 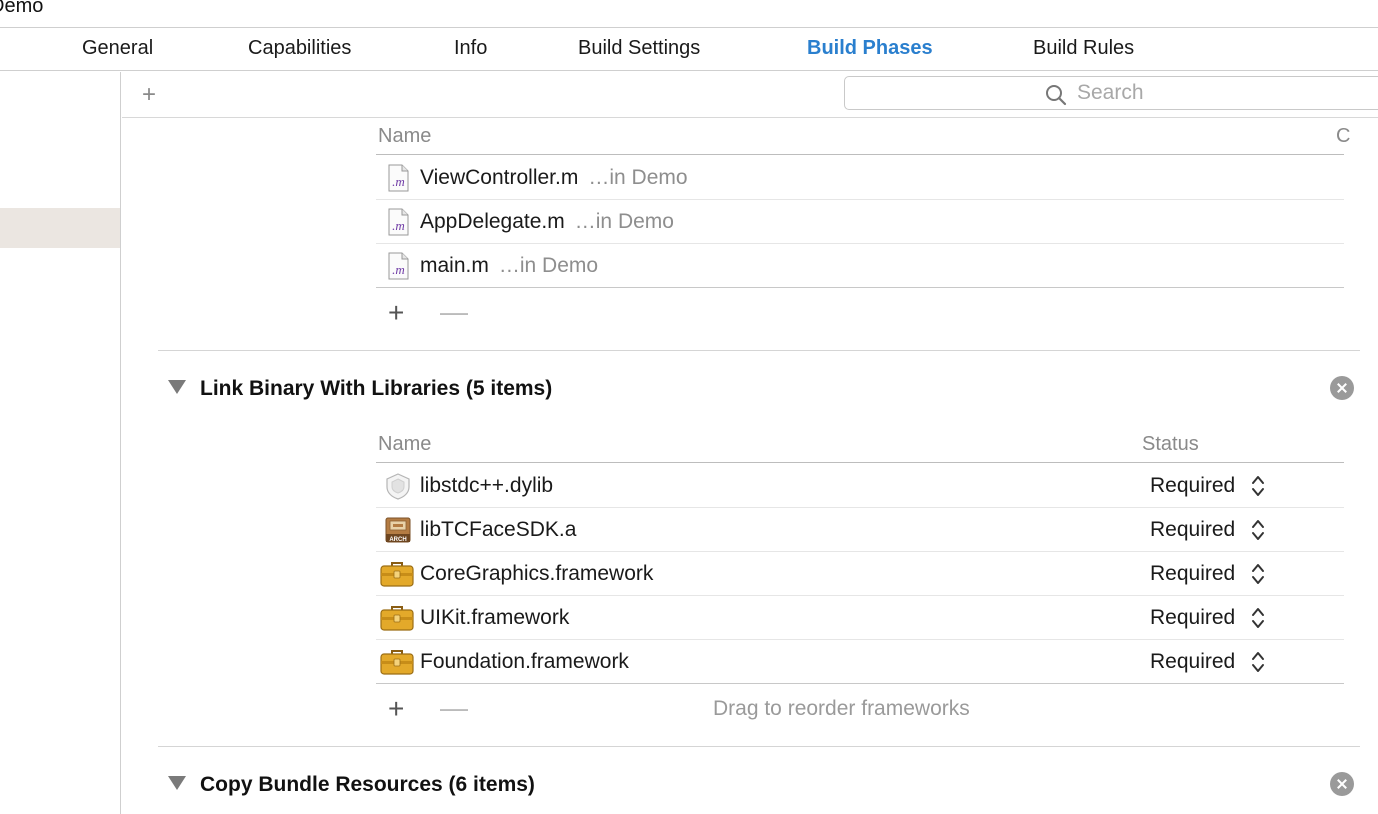 What do you see at coordinates (860, 266) in the screenshot?
I see `compile-source-row: .m main.m …in Demo` at bounding box center [860, 266].